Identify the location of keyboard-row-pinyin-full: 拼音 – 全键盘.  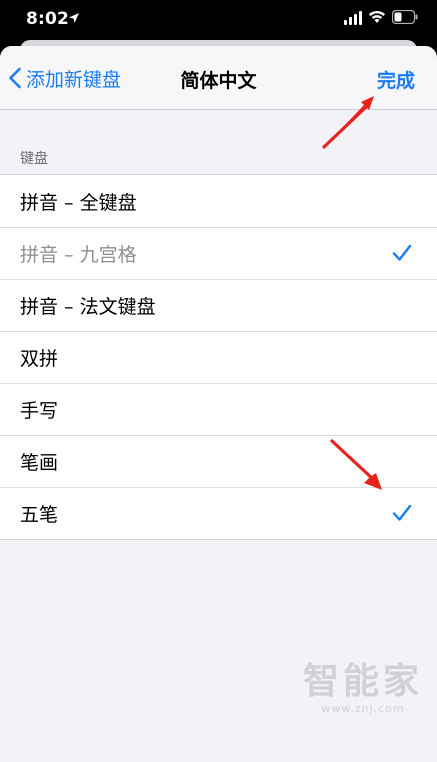
(218, 201).